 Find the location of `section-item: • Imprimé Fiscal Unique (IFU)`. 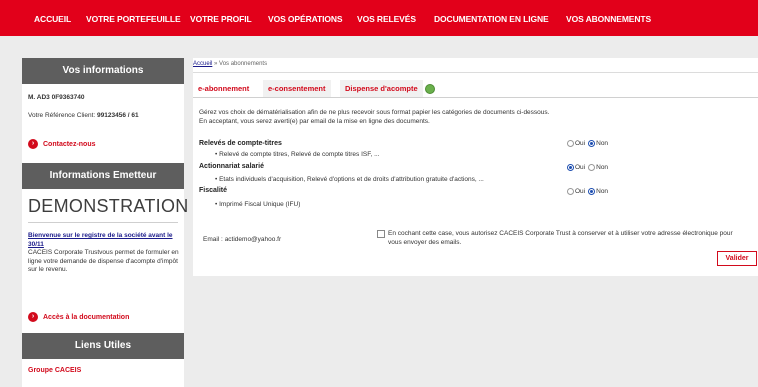

section-item: • Imprimé Fiscal Unique (IFU) is located at coordinates (258, 204).